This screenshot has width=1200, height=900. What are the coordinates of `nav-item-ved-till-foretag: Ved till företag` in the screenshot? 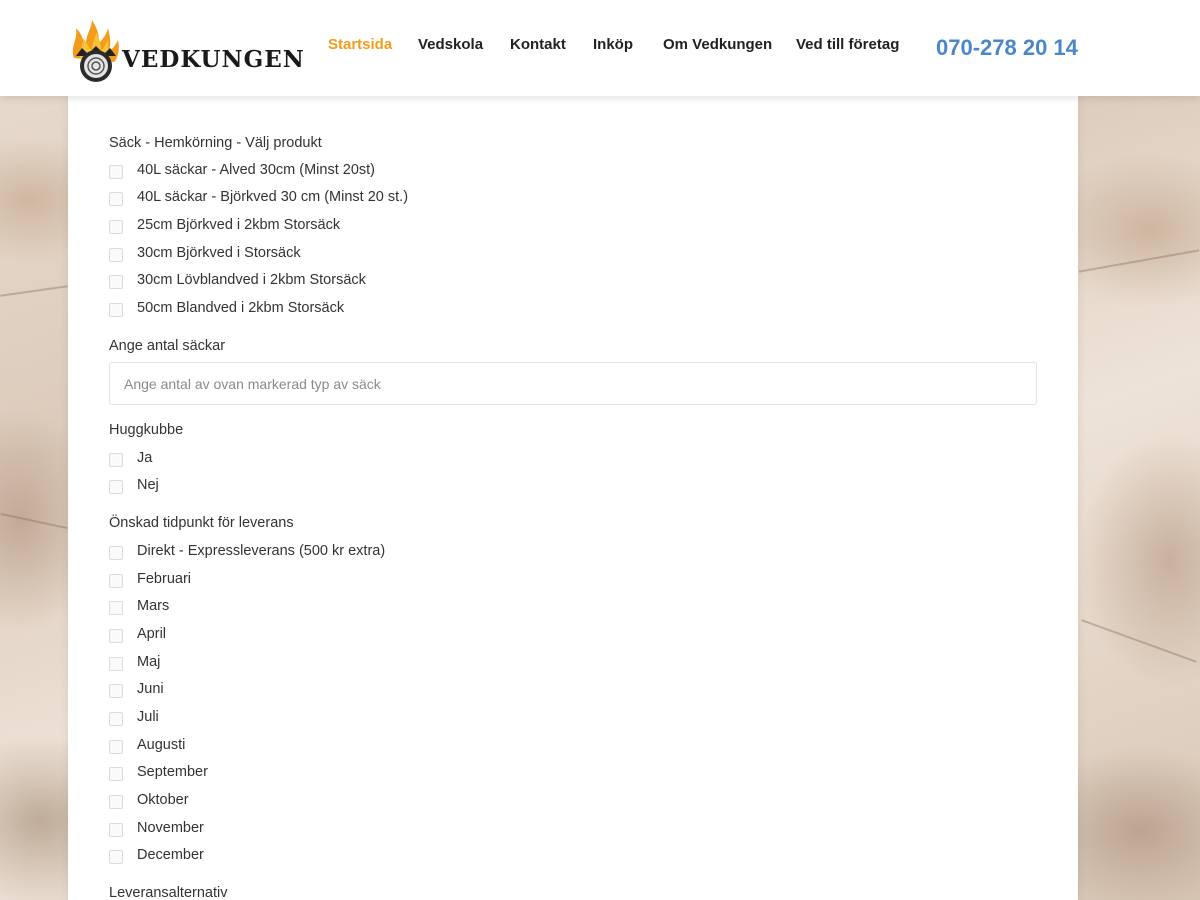 It's located at (847, 44).